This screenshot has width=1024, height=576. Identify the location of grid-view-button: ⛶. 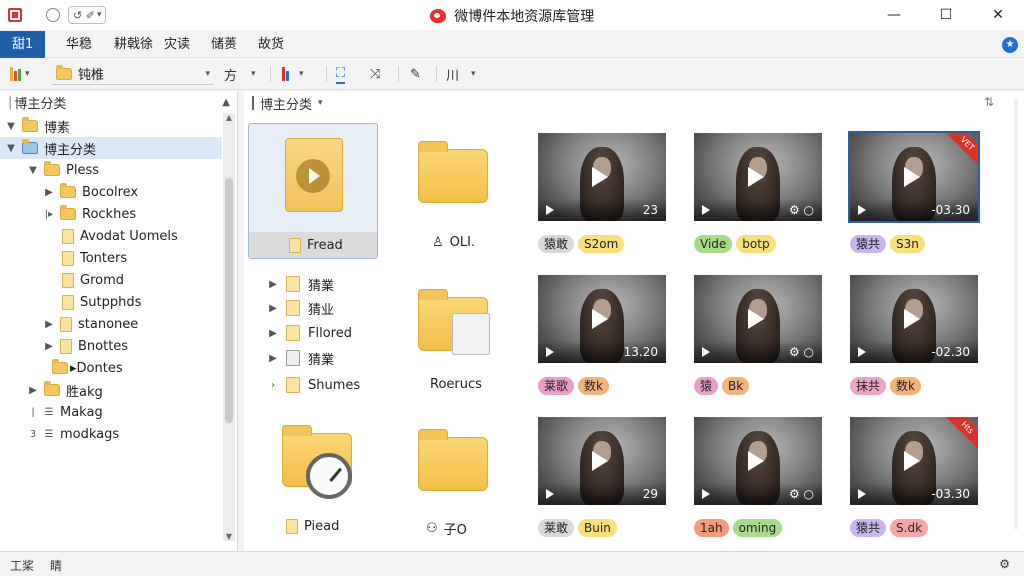
(341, 74).